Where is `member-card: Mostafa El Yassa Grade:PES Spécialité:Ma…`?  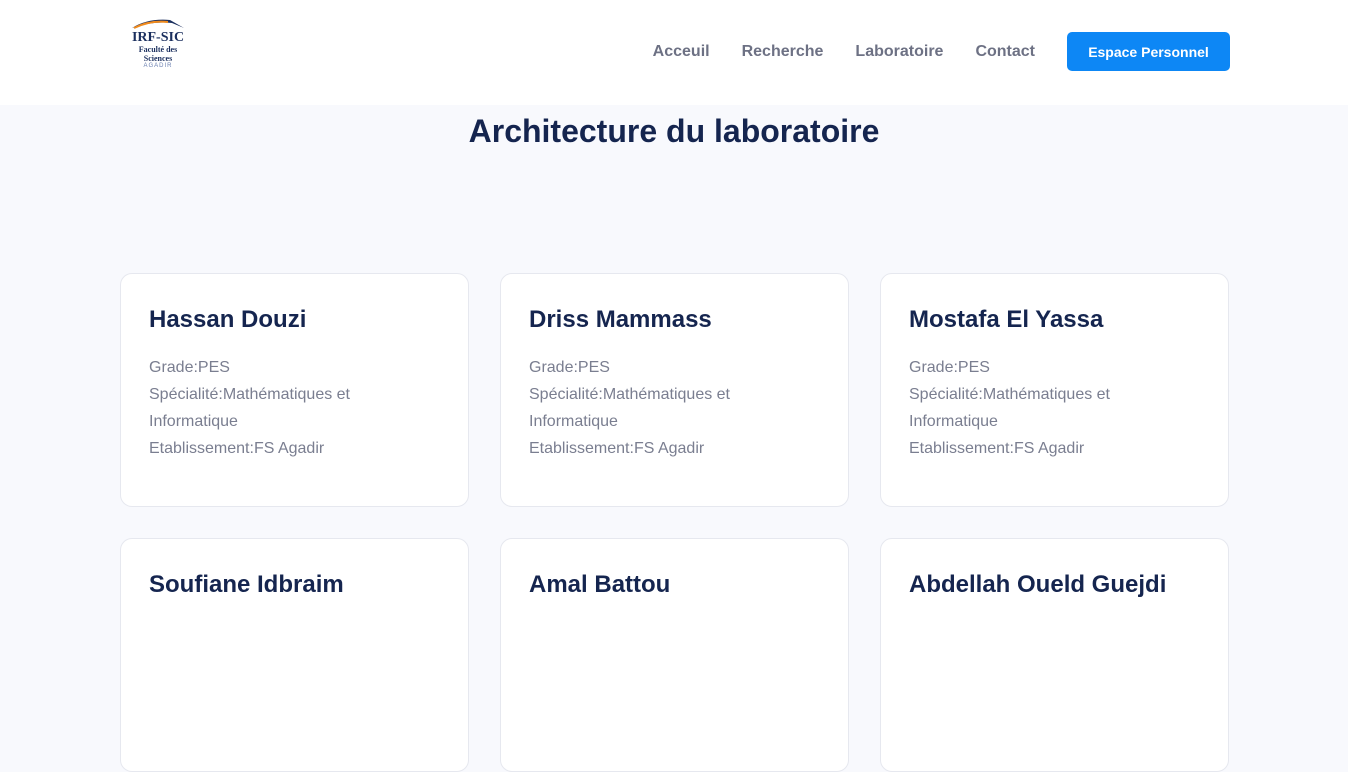
member-card: Mostafa El Yassa Grade:PES Spécialité:Ma… is located at coordinates (1054, 390).